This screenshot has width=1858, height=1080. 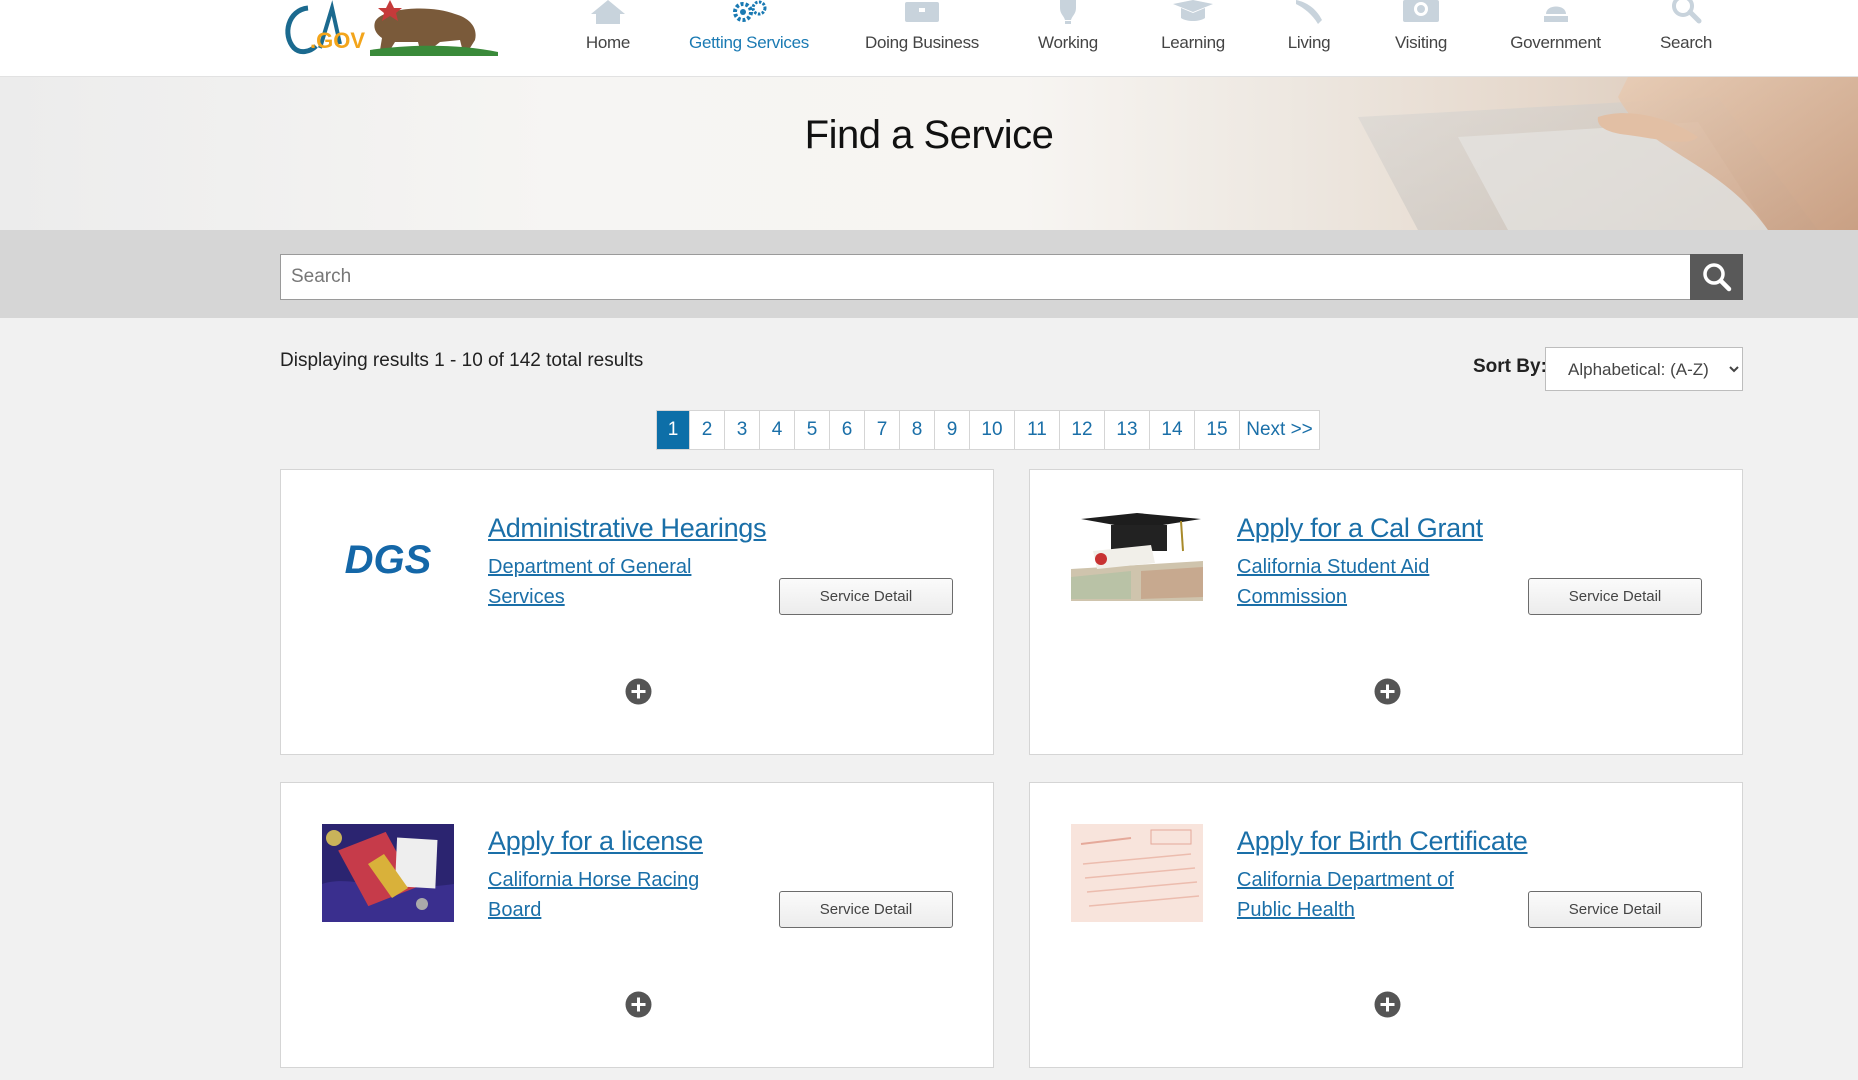 I want to click on gears-icon, so click(x=750, y=11).